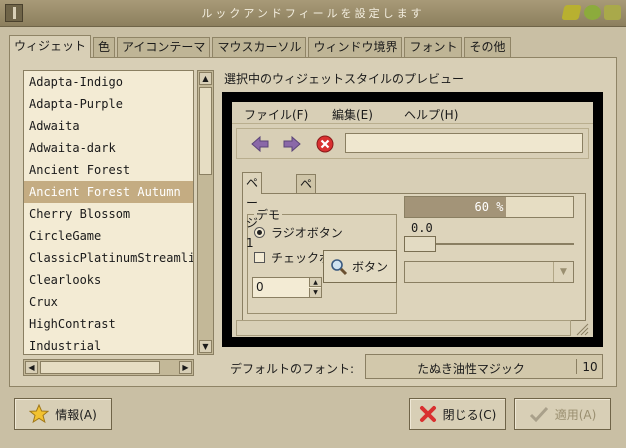 The height and width of the screenshot is (448, 626). Describe the element at coordinates (590, 367) in the screenshot. I see `font-size: 10` at that location.